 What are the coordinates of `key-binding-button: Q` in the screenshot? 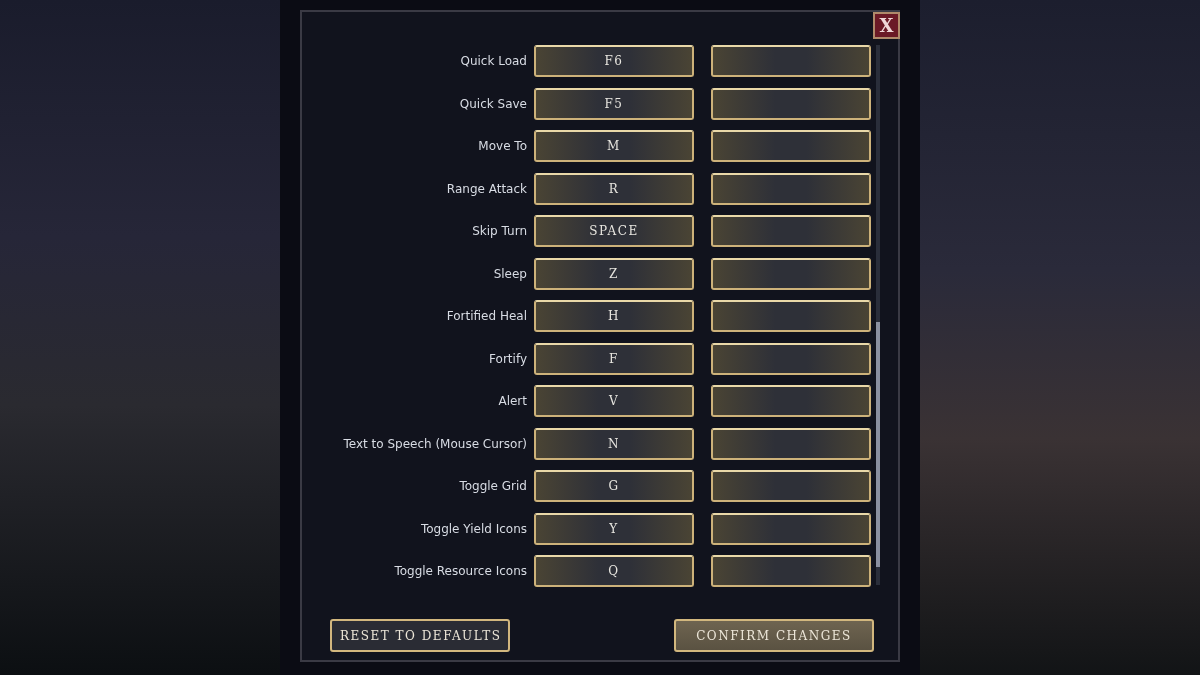 It's located at (614, 571).